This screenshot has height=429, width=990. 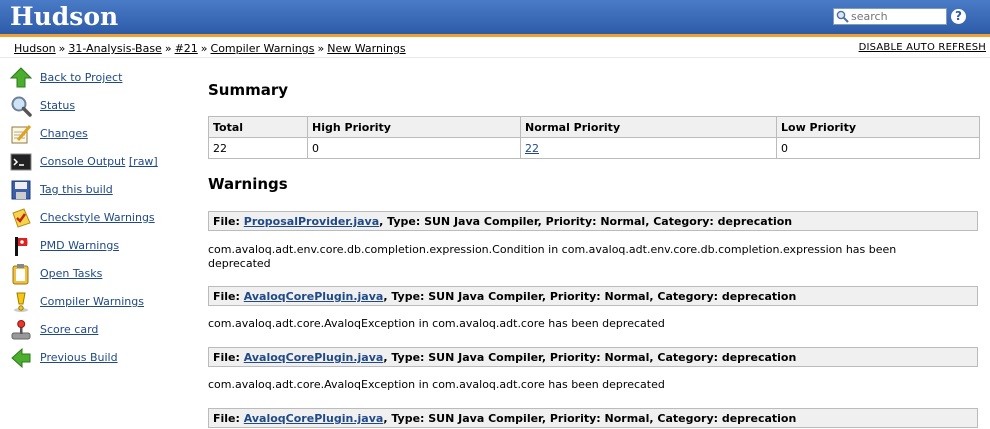 What do you see at coordinates (414, 148) in the screenshot?
I see `high-priority-count: 0` at bounding box center [414, 148].